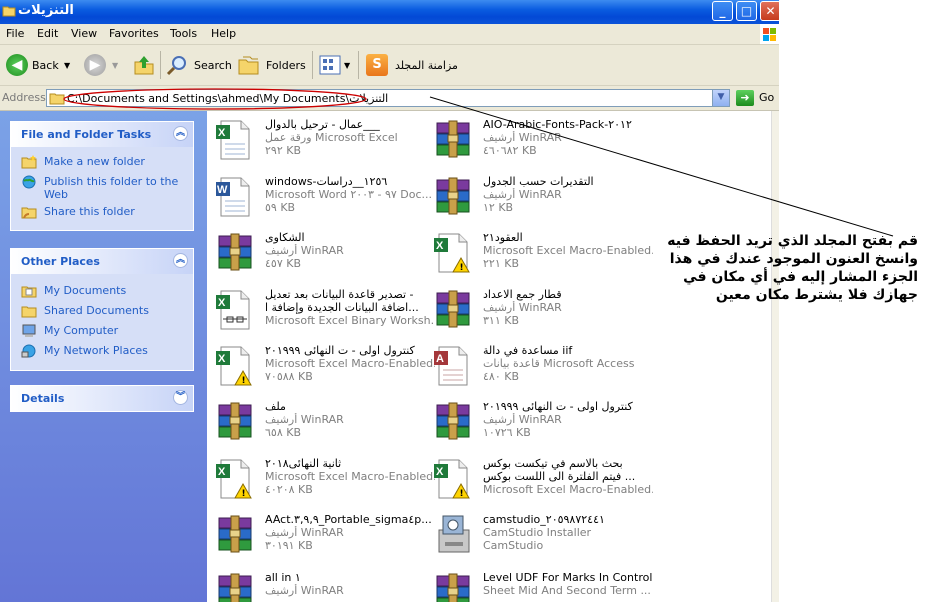 The width and height of the screenshot is (926, 602). I want to click on annotation-ellipse, so click(215, 99).